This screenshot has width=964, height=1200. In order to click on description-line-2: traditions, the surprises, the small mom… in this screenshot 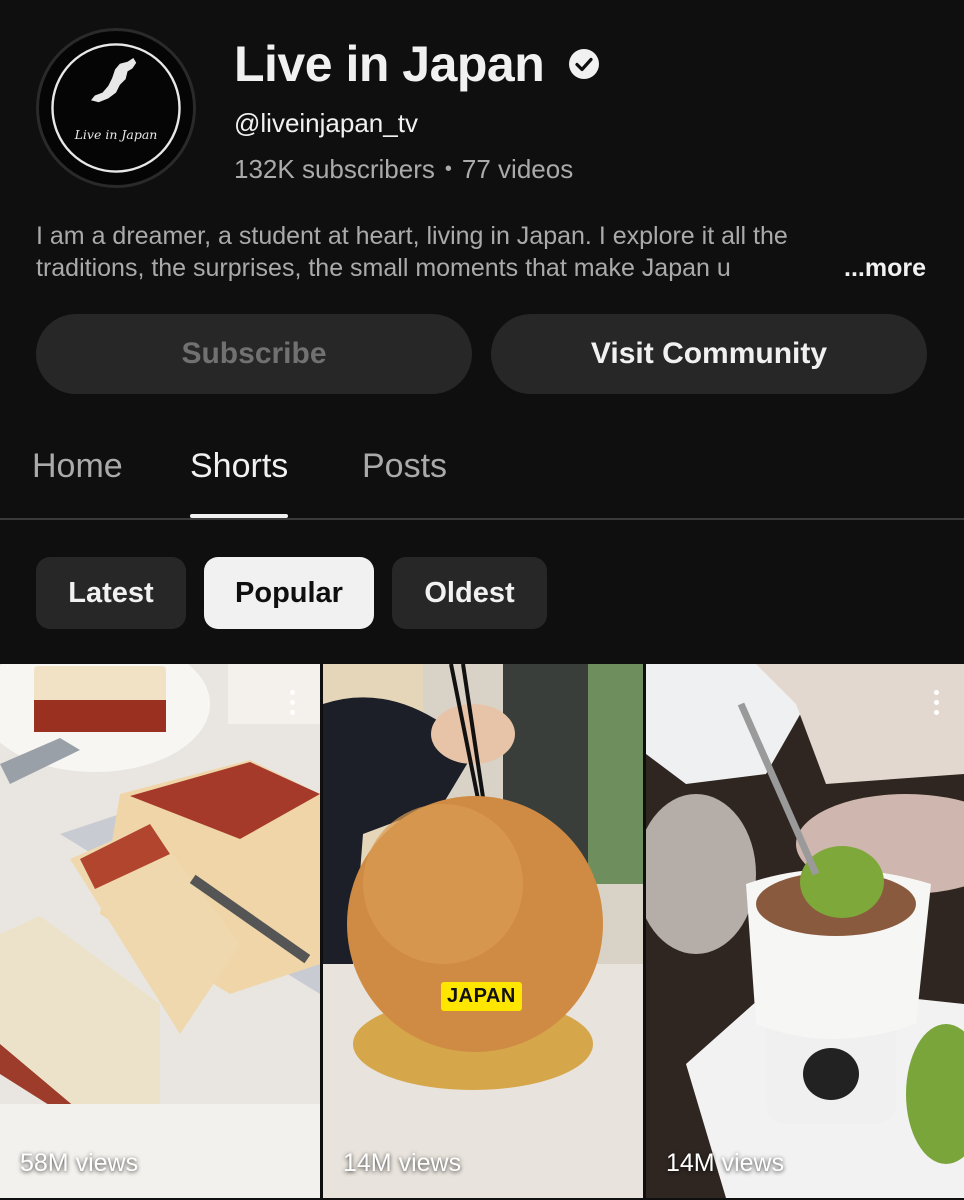, I will do `click(383, 268)`.